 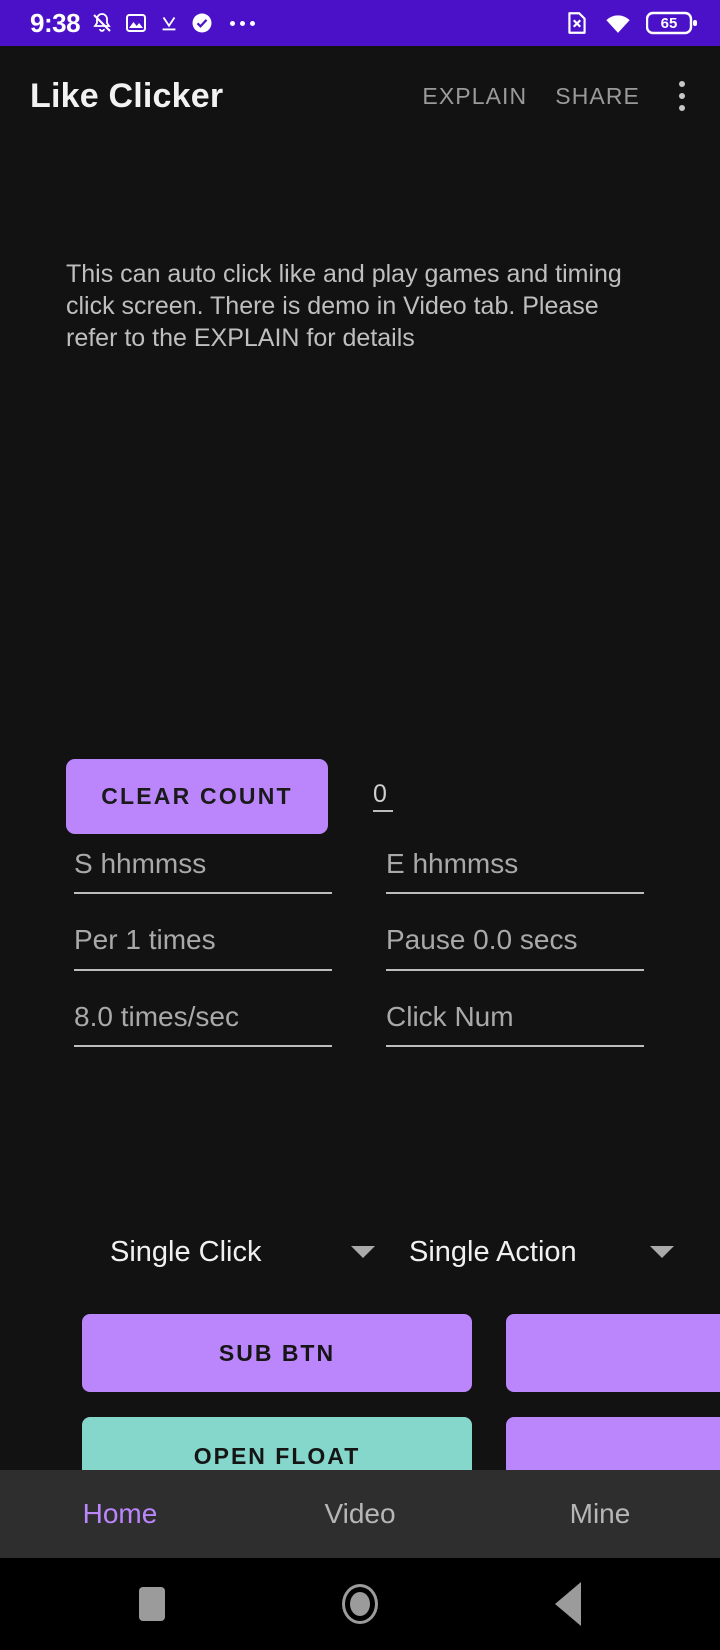 I want to click on triangle-back-icon, so click(x=568, y=1604).